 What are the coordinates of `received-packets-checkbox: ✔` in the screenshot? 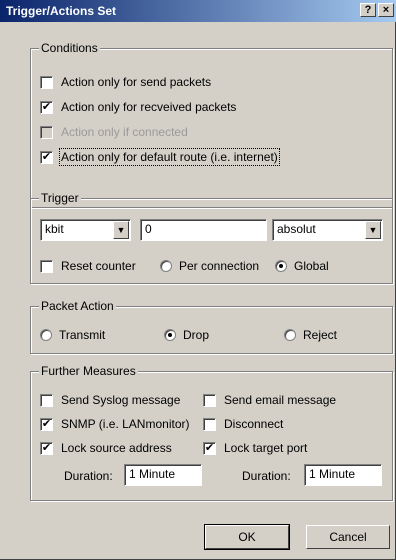 It's located at (46, 107).